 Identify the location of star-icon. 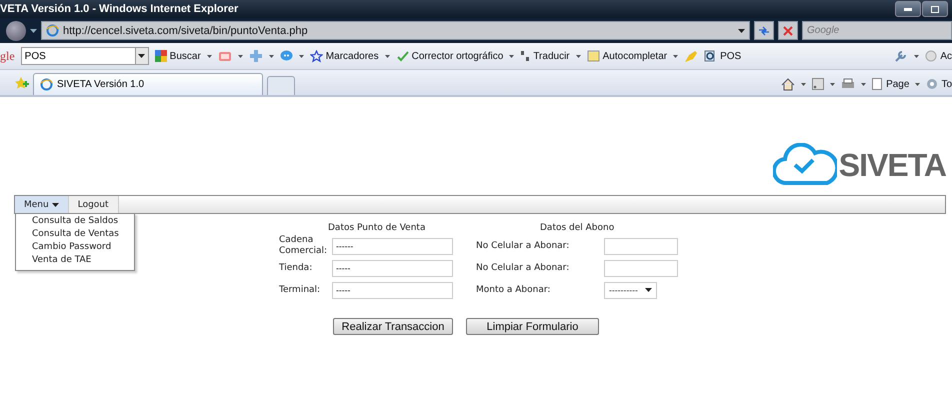
(316, 56).